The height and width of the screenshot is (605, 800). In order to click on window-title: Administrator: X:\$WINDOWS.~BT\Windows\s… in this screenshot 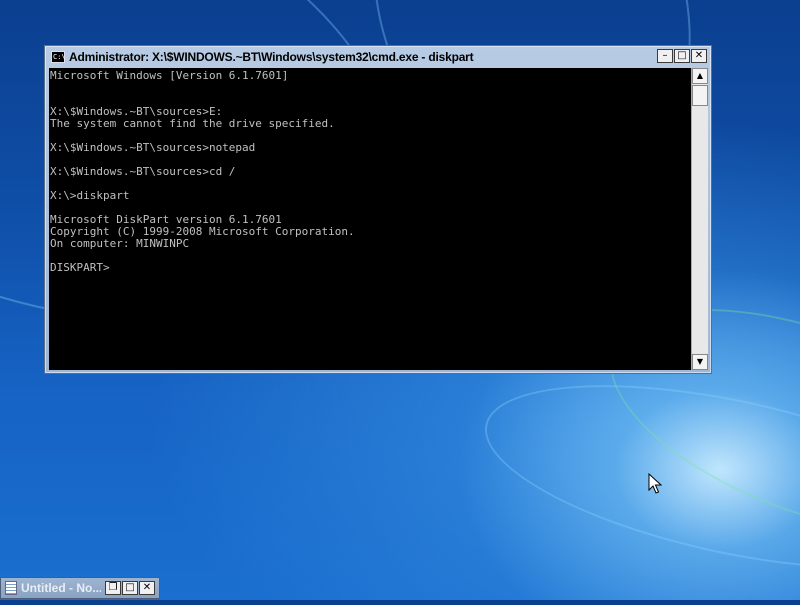, I will do `click(271, 57)`.